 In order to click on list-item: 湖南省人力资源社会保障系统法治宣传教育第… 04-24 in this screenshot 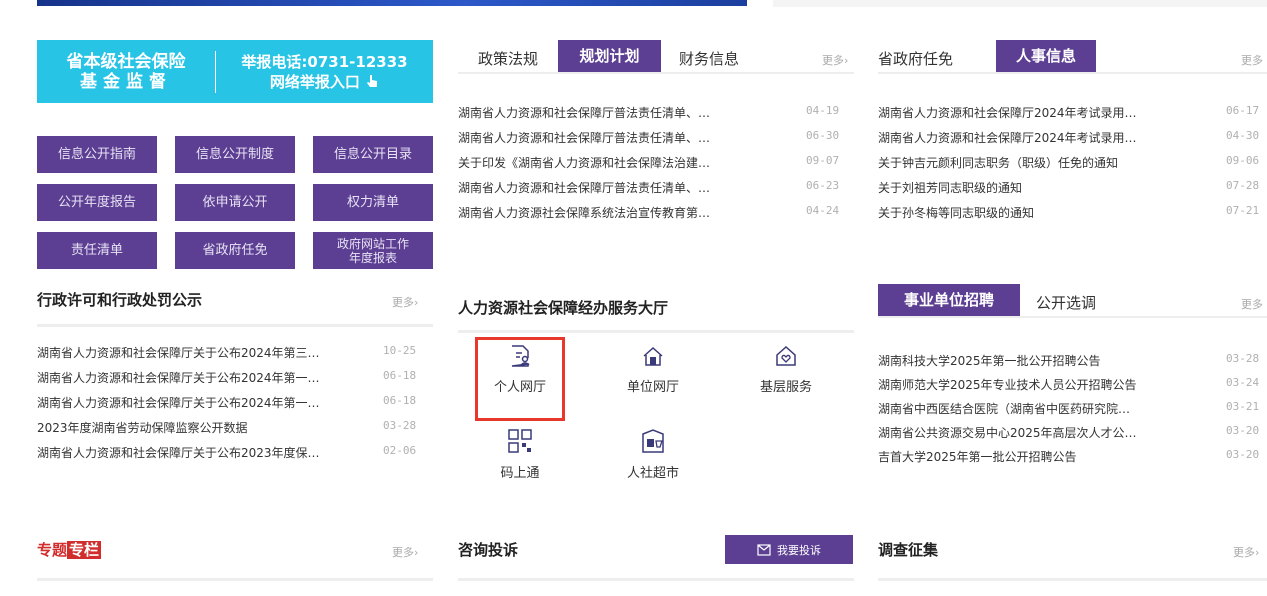, I will do `click(656, 212)`.